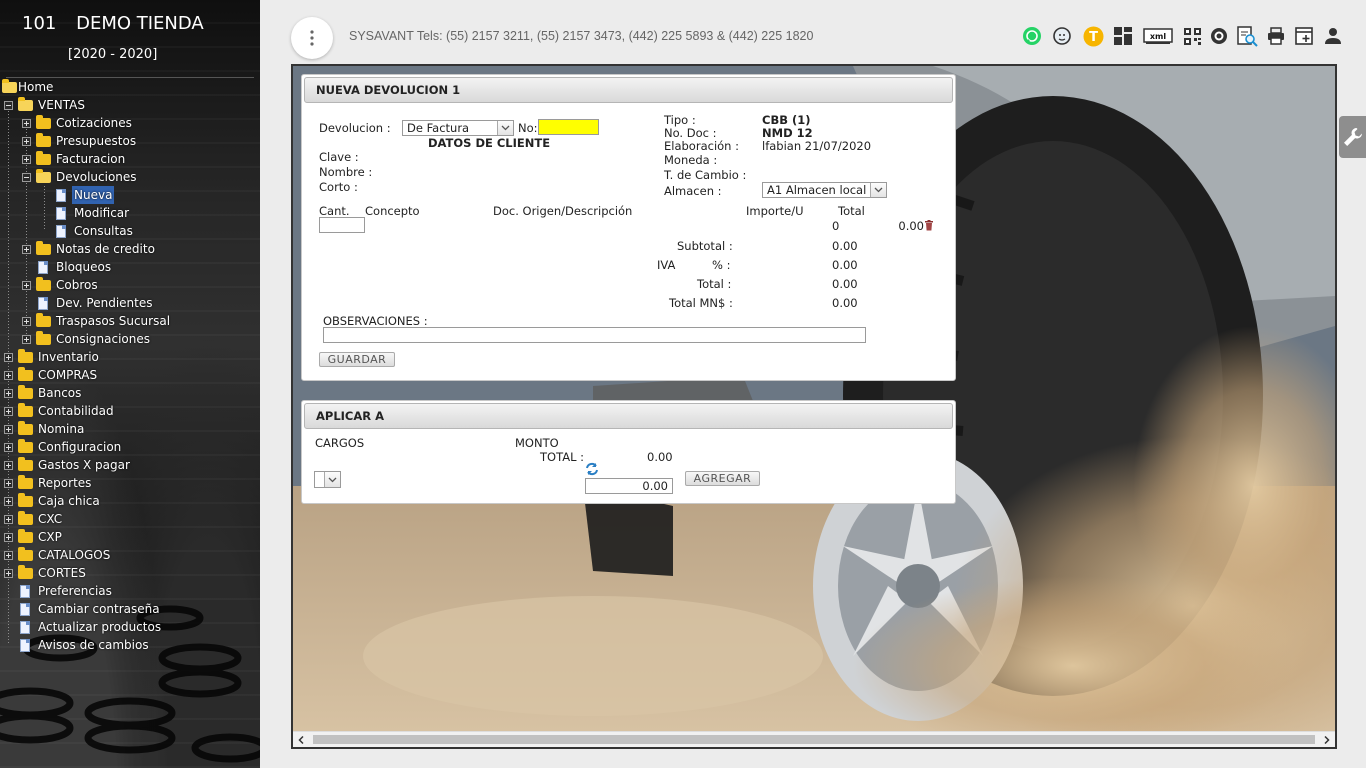 This screenshot has width=1366, height=768. I want to click on support-agent-icon, so click(1062, 36).